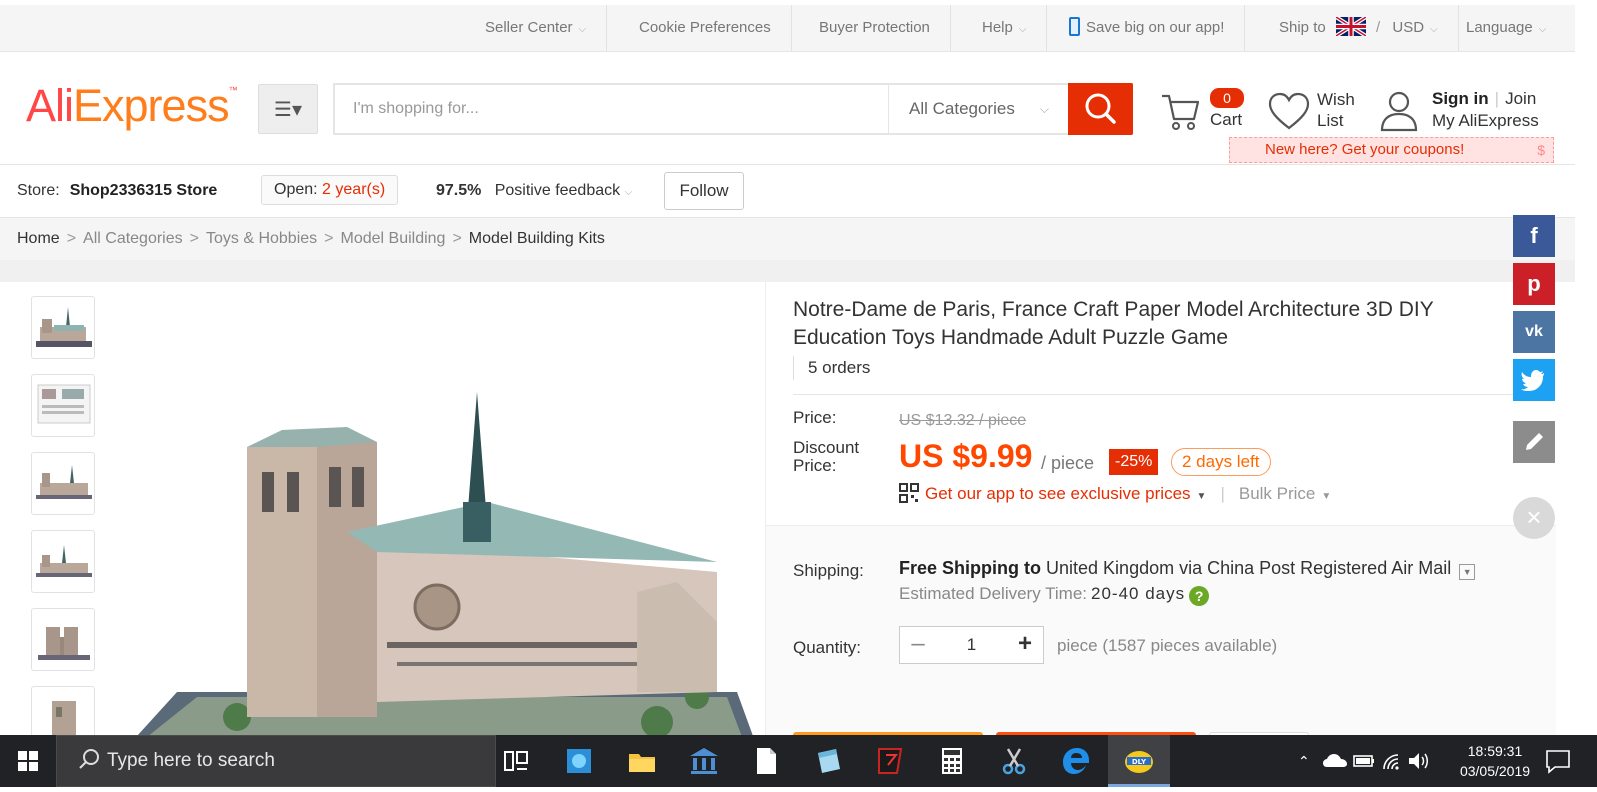 Image resolution: width=1597 pixels, height=792 pixels. What do you see at coordinates (1289, 112) in the screenshot?
I see `heart-icon` at bounding box center [1289, 112].